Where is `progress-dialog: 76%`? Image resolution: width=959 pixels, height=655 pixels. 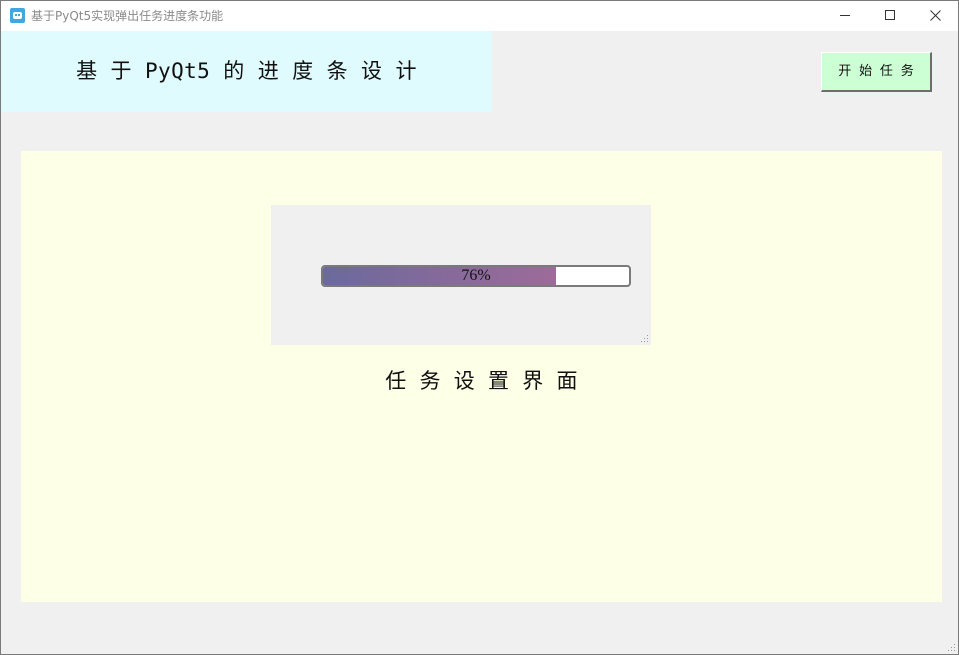 progress-dialog: 76% is located at coordinates (461, 275).